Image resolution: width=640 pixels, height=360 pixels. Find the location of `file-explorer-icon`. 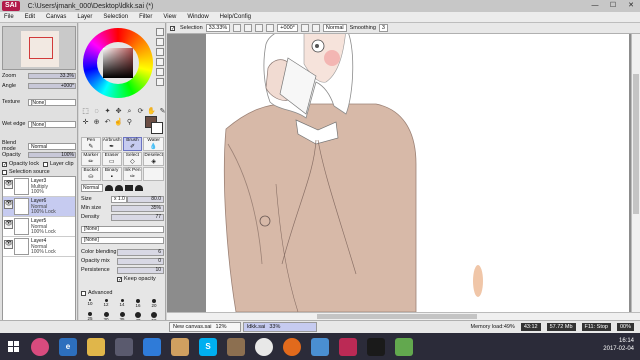

file-explorer-icon is located at coordinates (96, 346).